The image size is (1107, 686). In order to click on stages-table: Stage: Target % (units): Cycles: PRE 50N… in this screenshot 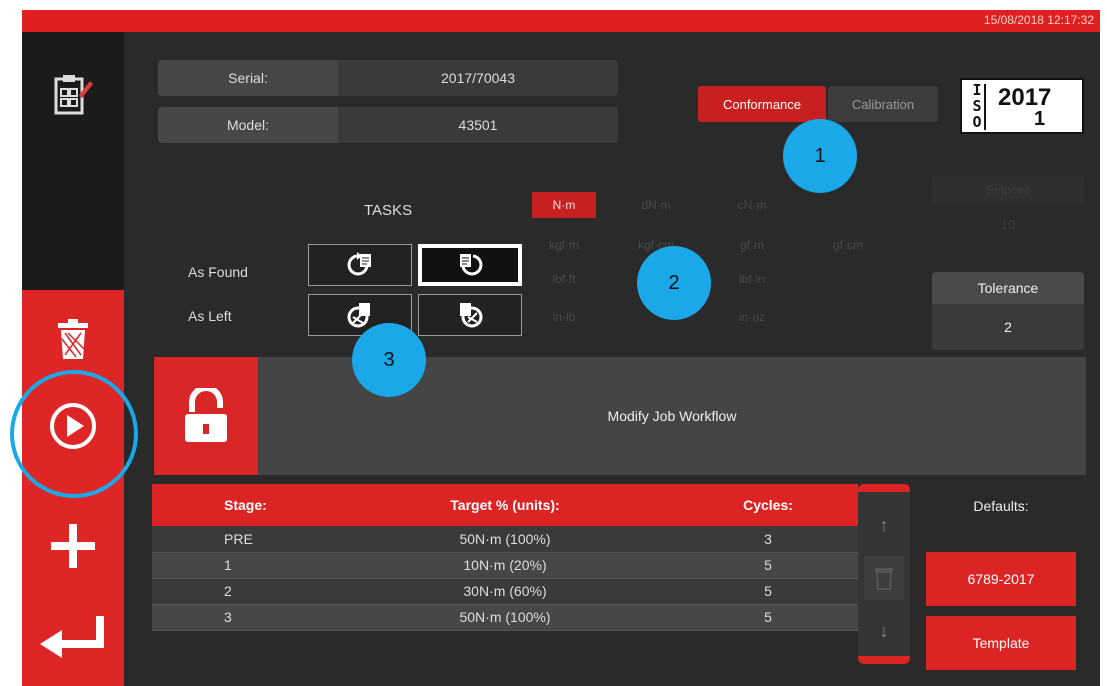, I will do `click(505, 557)`.